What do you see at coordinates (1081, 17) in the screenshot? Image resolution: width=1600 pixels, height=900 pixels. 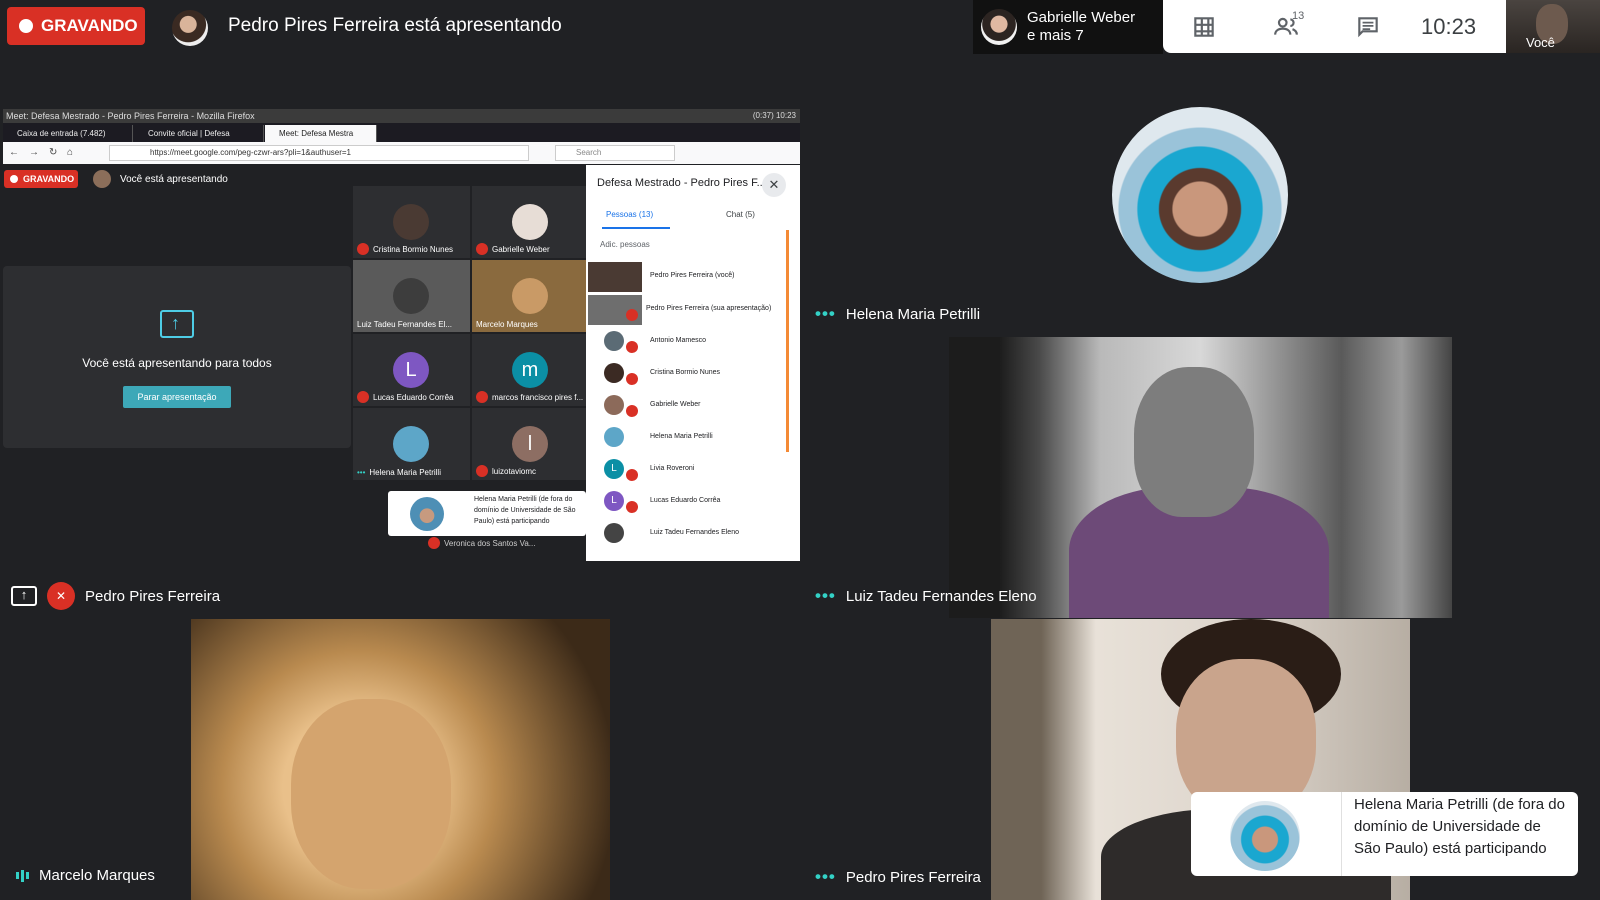 I see `notification-line1: Gabrielle Weber` at bounding box center [1081, 17].